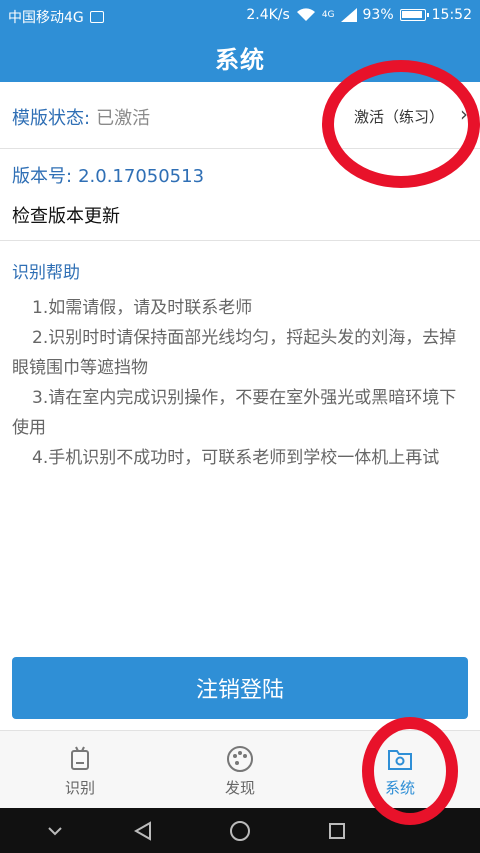 The height and width of the screenshot is (853, 480). I want to click on help-item: 4.手机识别不成功时，可联系老师到学校一体机上再试, so click(236, 458).